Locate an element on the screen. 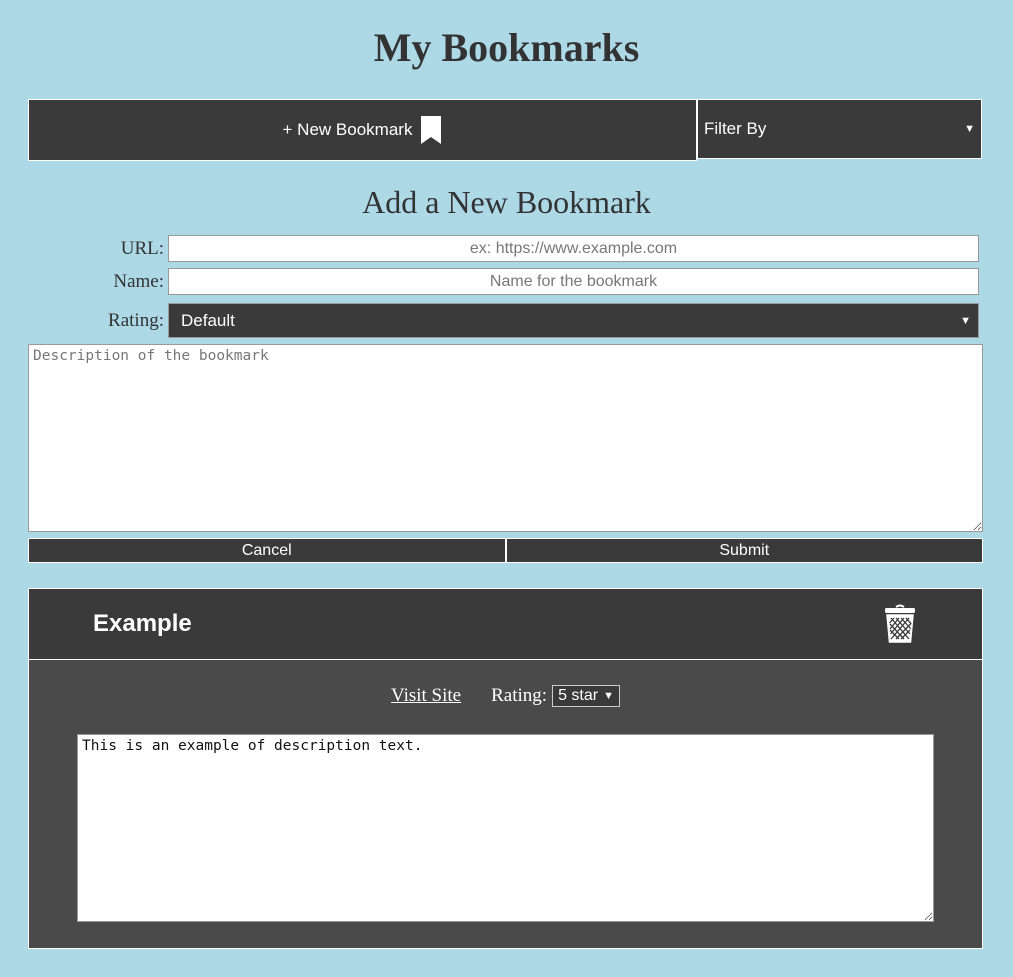  bookmark-icon is located at coordinates (431, 130).